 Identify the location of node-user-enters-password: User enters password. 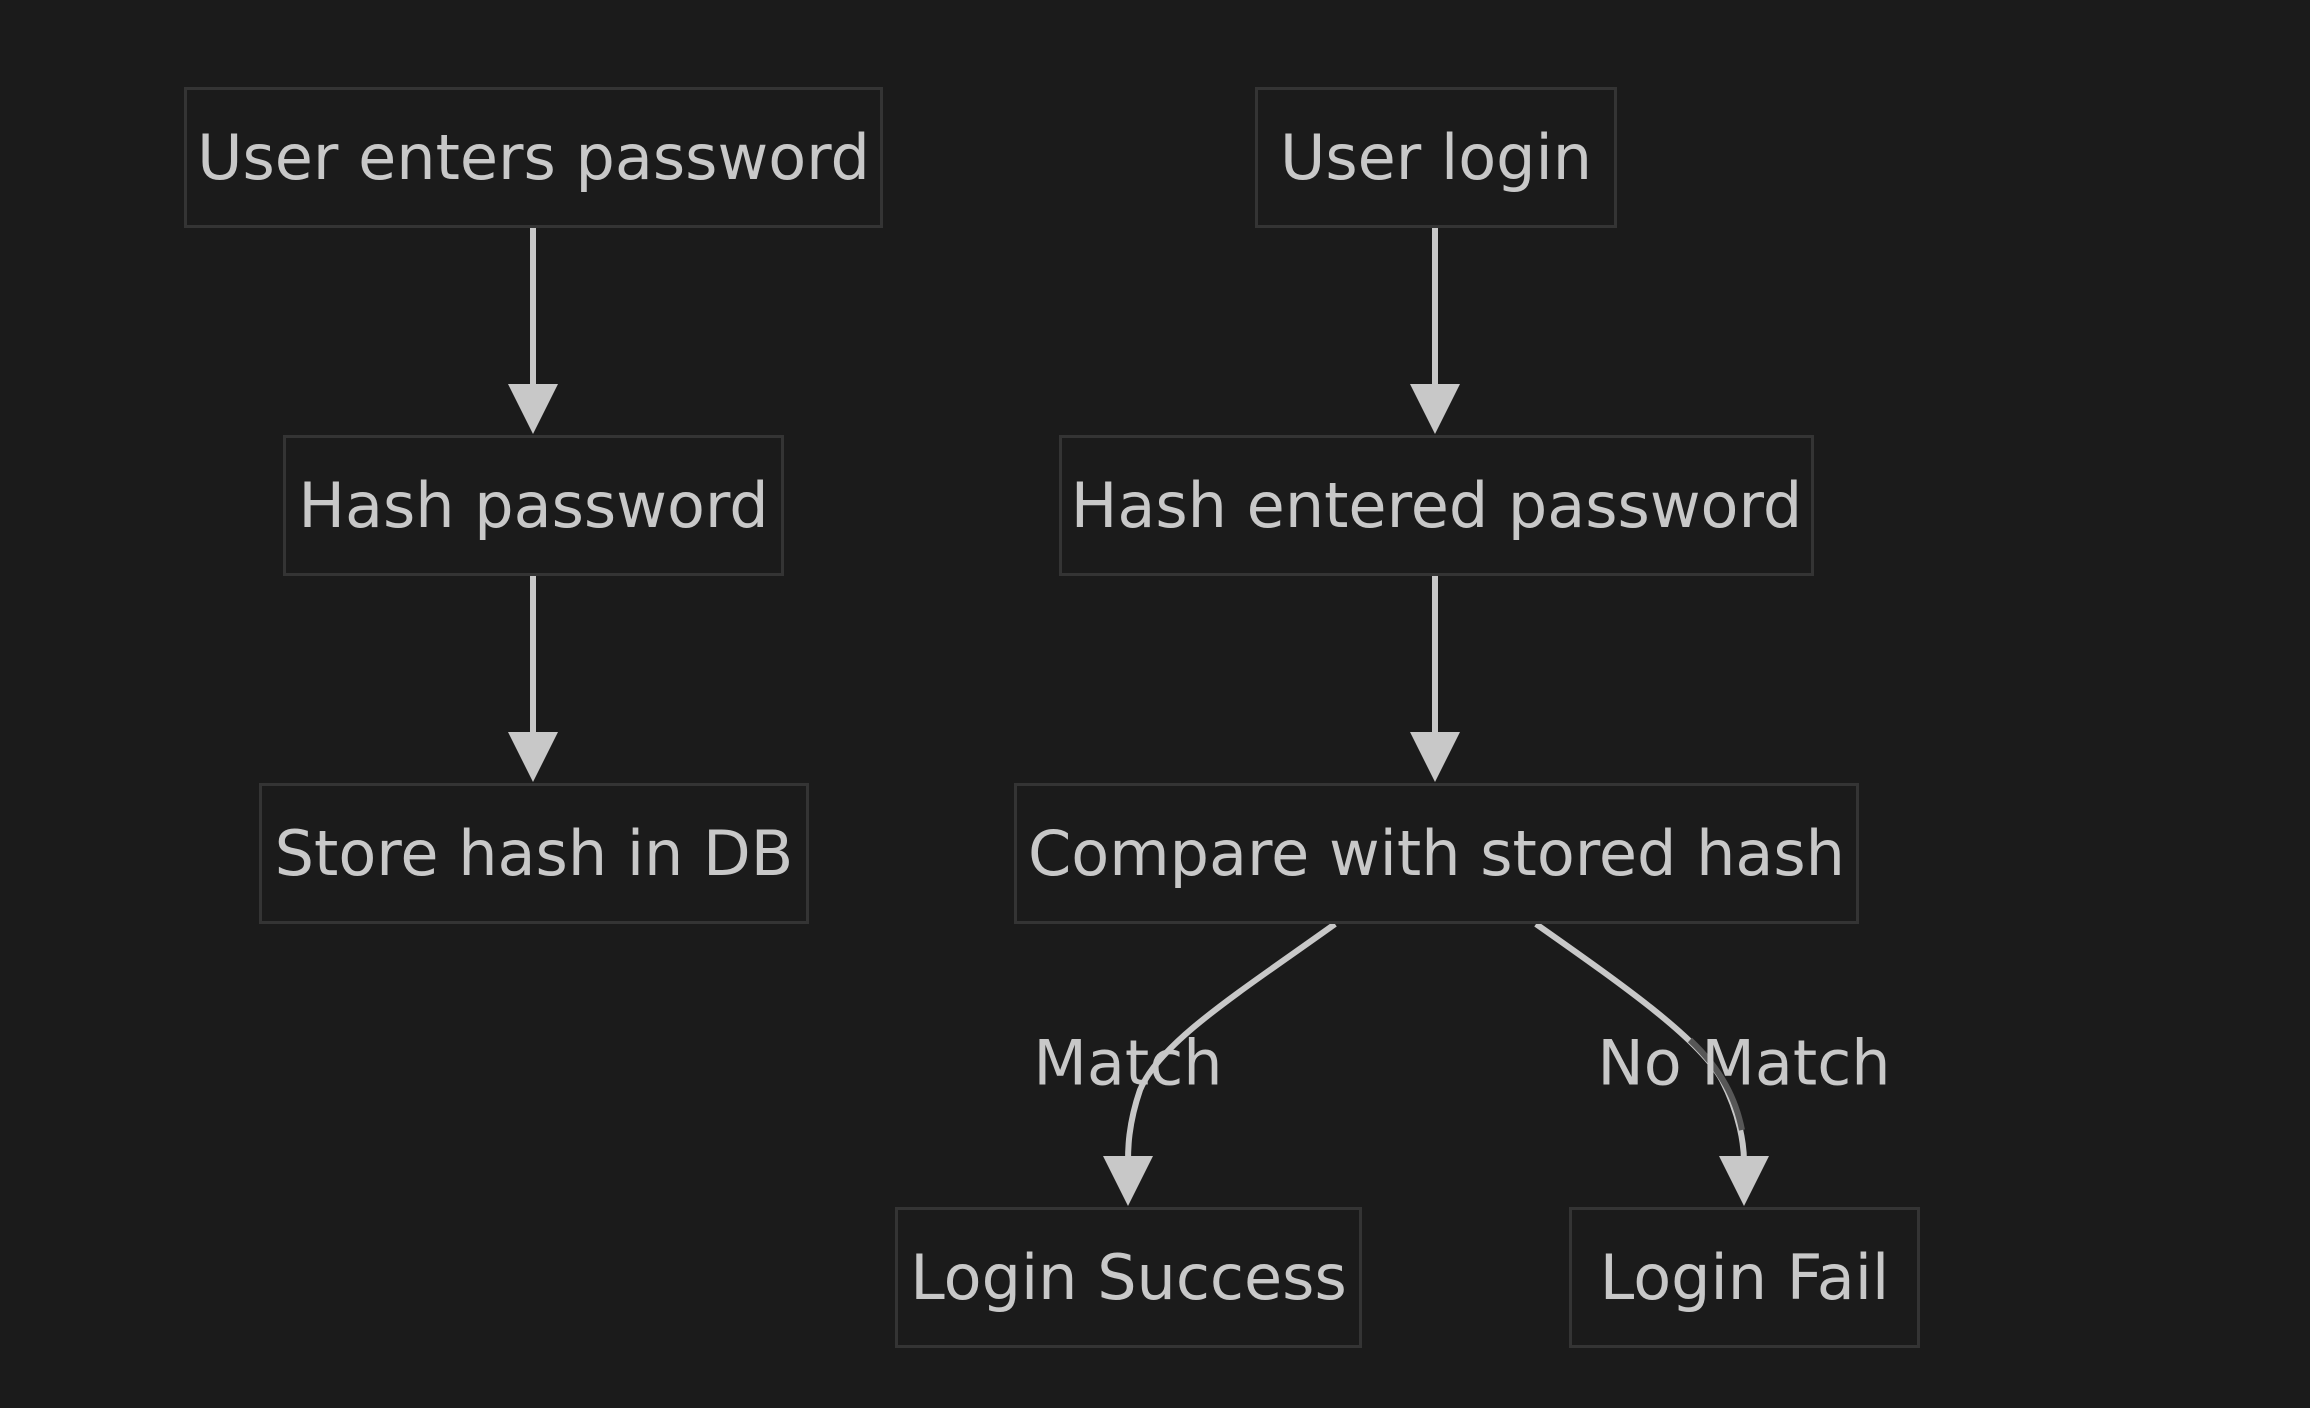
(533, 157).